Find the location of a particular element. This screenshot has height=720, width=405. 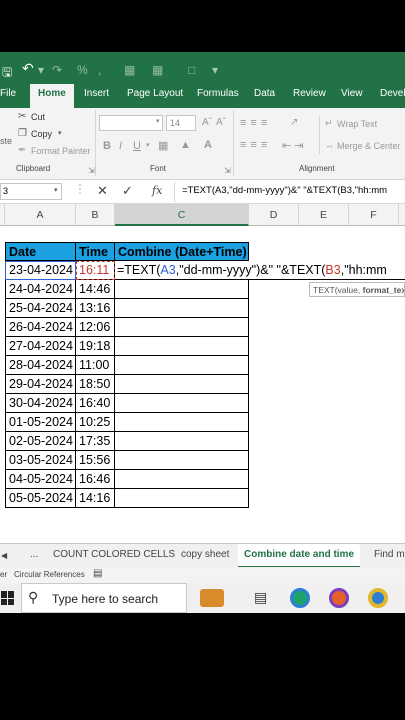

vertical-align-icons: ≡≡≡ is located at coordinates (255, 123).